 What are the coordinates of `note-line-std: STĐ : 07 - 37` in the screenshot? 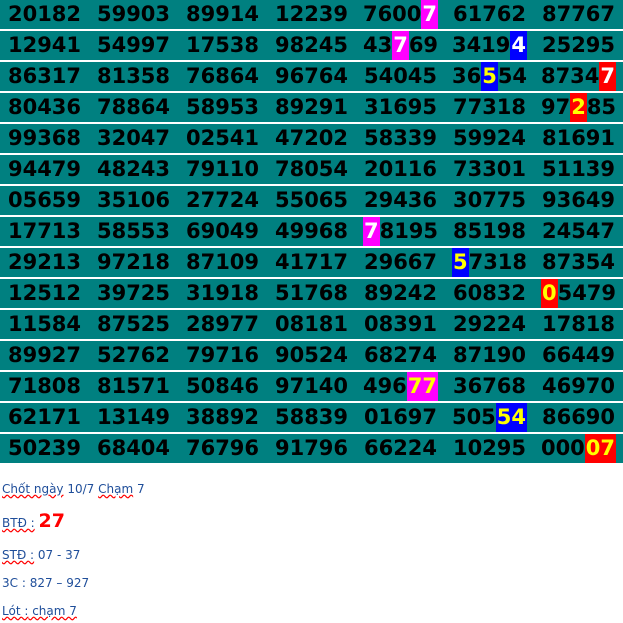 It's located at (41, 555).